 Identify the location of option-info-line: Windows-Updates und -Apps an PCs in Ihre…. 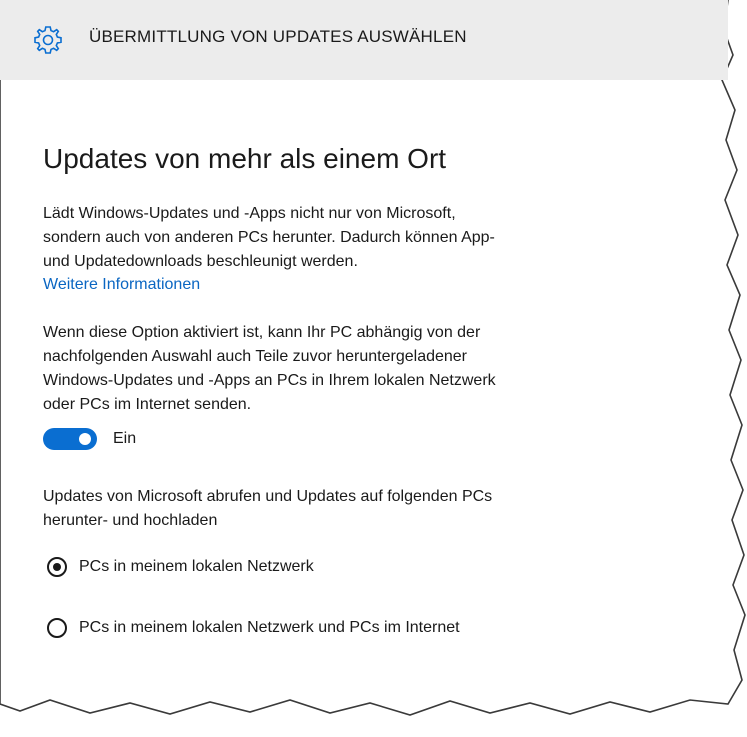
(269, 380).